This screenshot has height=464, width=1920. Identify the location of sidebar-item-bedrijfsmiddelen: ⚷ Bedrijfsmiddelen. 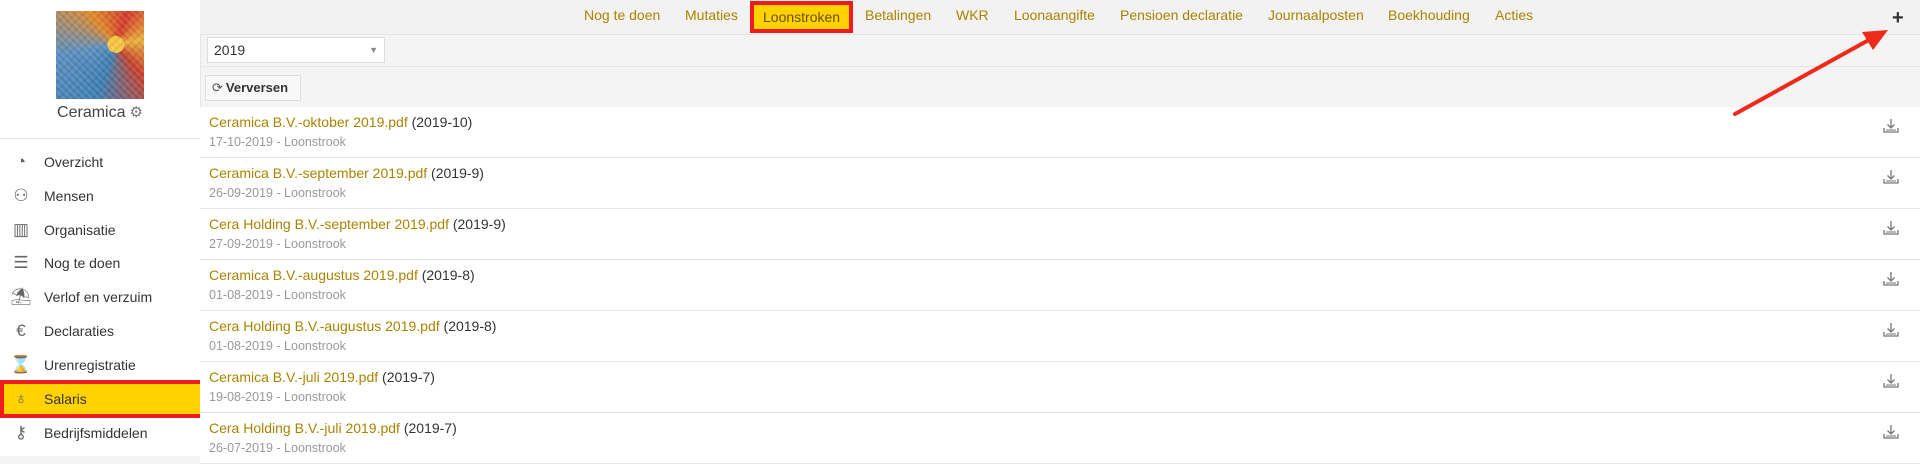
(100, 433).